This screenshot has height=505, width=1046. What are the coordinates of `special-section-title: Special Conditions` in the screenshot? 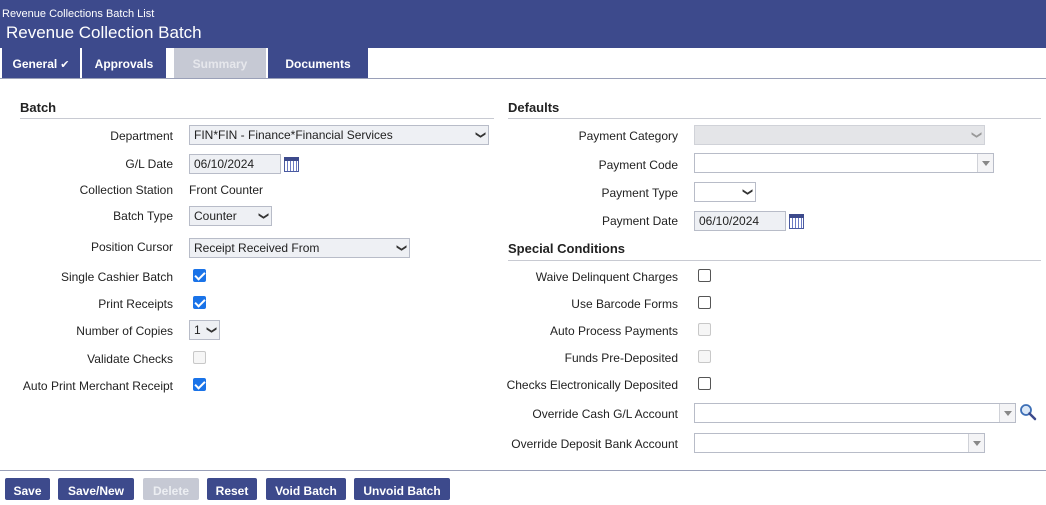 It's located at (567, 248).